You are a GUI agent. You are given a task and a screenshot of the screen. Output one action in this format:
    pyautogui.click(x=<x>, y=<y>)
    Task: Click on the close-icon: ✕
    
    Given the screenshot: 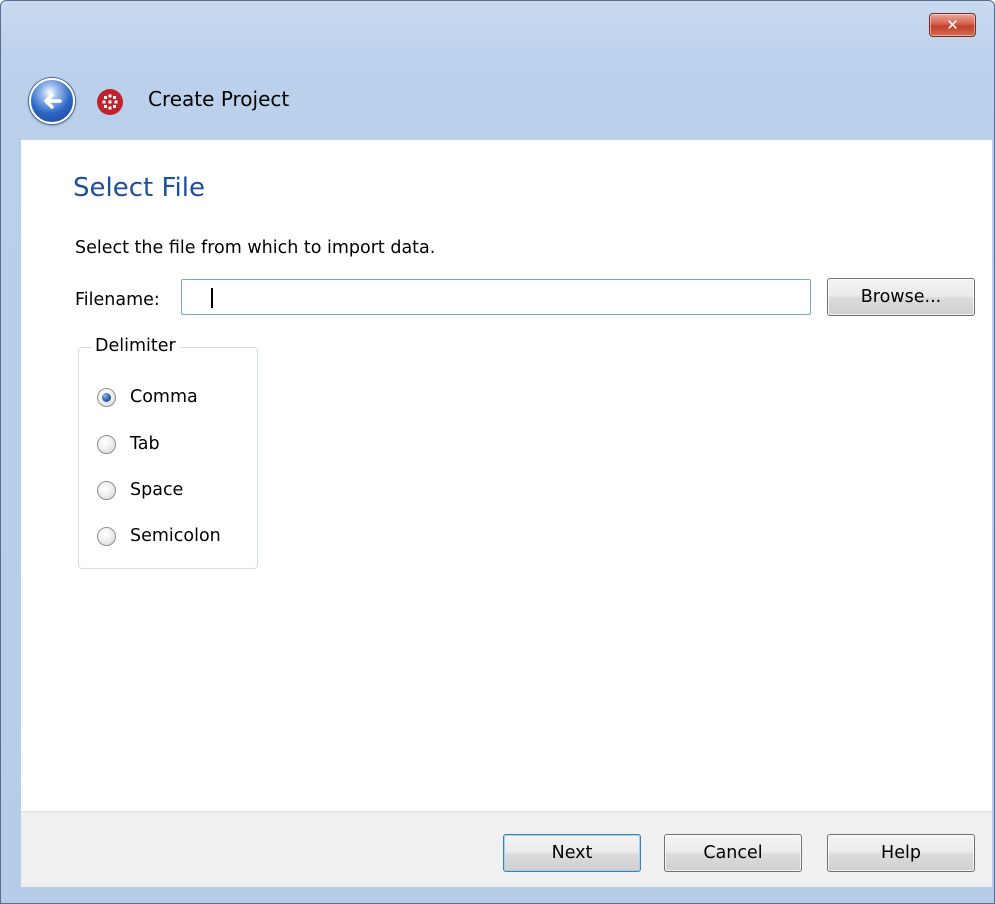 What is the action you would take?
    pyautogui.click(x=952, y=25)
    